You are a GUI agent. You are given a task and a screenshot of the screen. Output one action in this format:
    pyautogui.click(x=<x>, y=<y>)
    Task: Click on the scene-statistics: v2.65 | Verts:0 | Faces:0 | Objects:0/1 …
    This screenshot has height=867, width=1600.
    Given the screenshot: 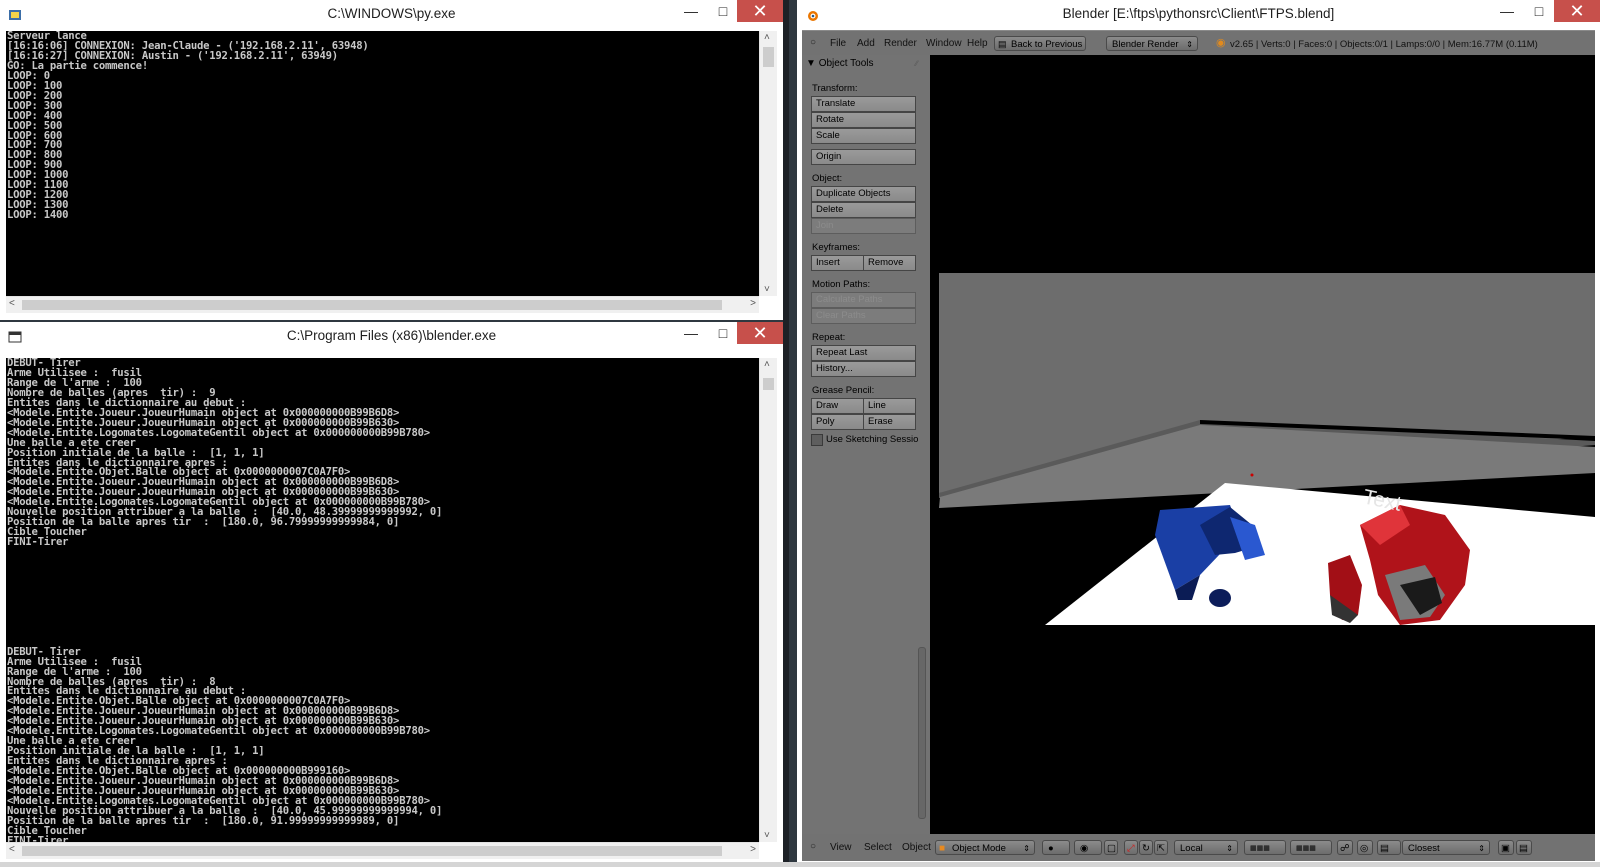 What is the action you would take?
    pyautogui.click(x=1384, y=44)
    